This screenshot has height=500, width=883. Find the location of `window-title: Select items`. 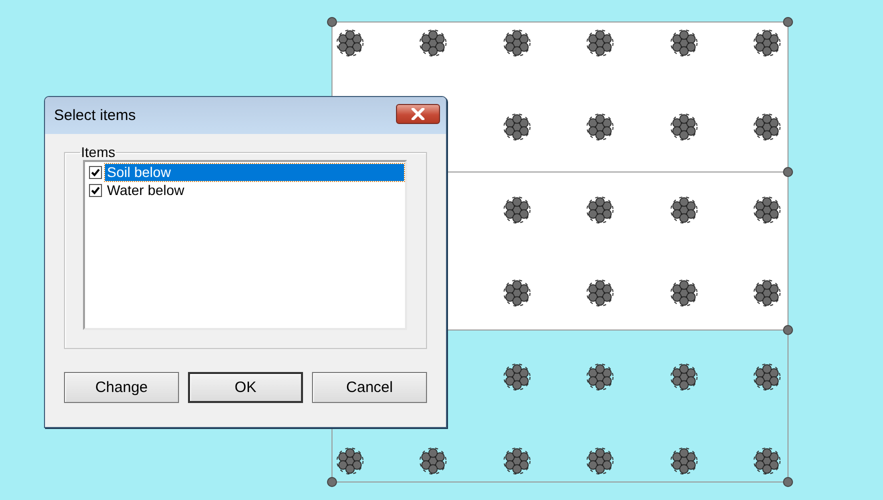

window-title: Select items is located at coordinates (95, 115).